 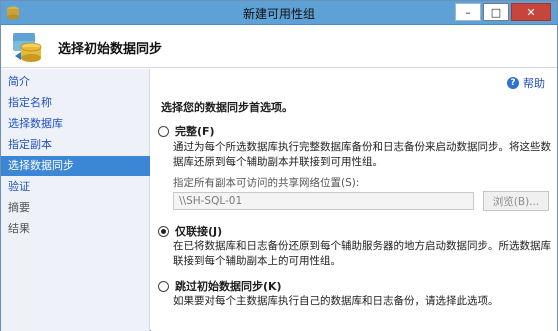 I want to click on help-icon: ?, so click(x=513, y=83).